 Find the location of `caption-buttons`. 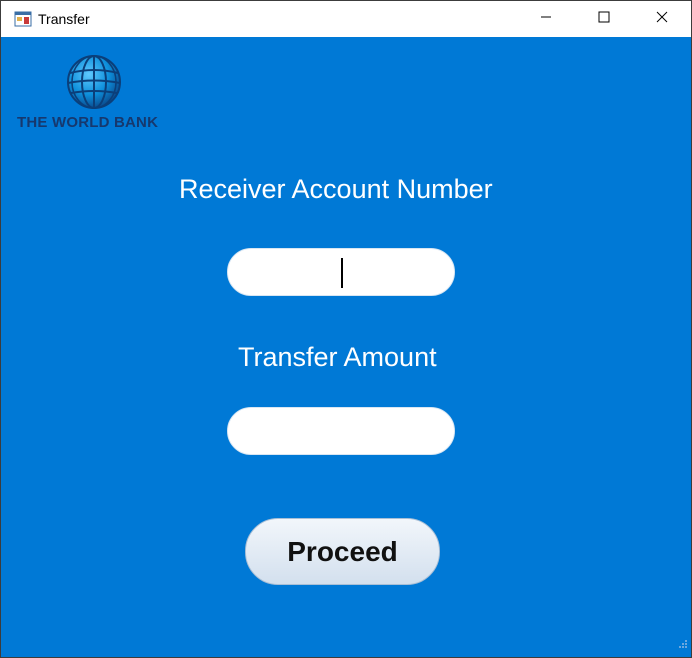

caption-buttons is located at coordinates (604, 19).